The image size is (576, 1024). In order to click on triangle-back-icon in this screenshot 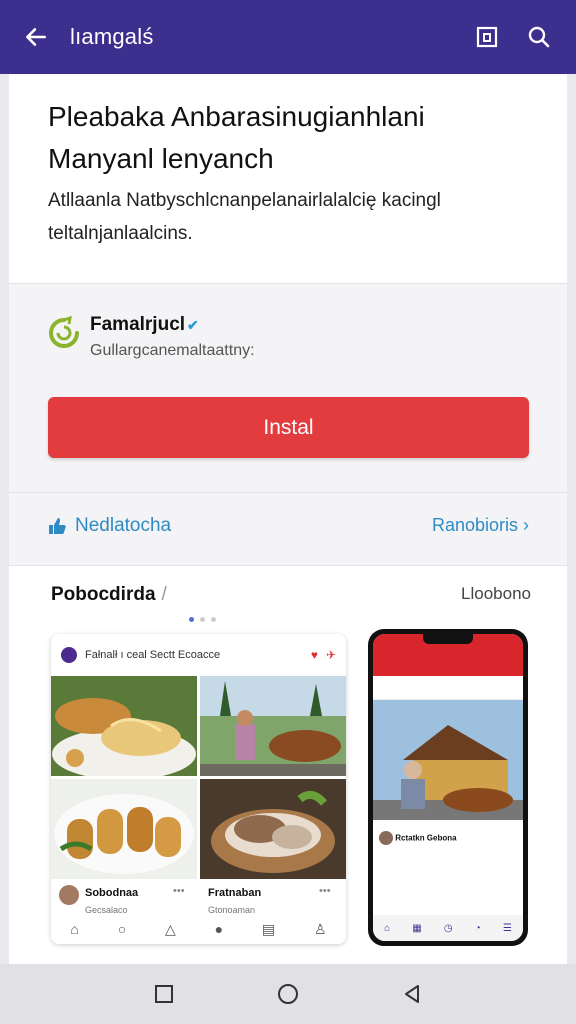, I will do `click(412, 994)`.